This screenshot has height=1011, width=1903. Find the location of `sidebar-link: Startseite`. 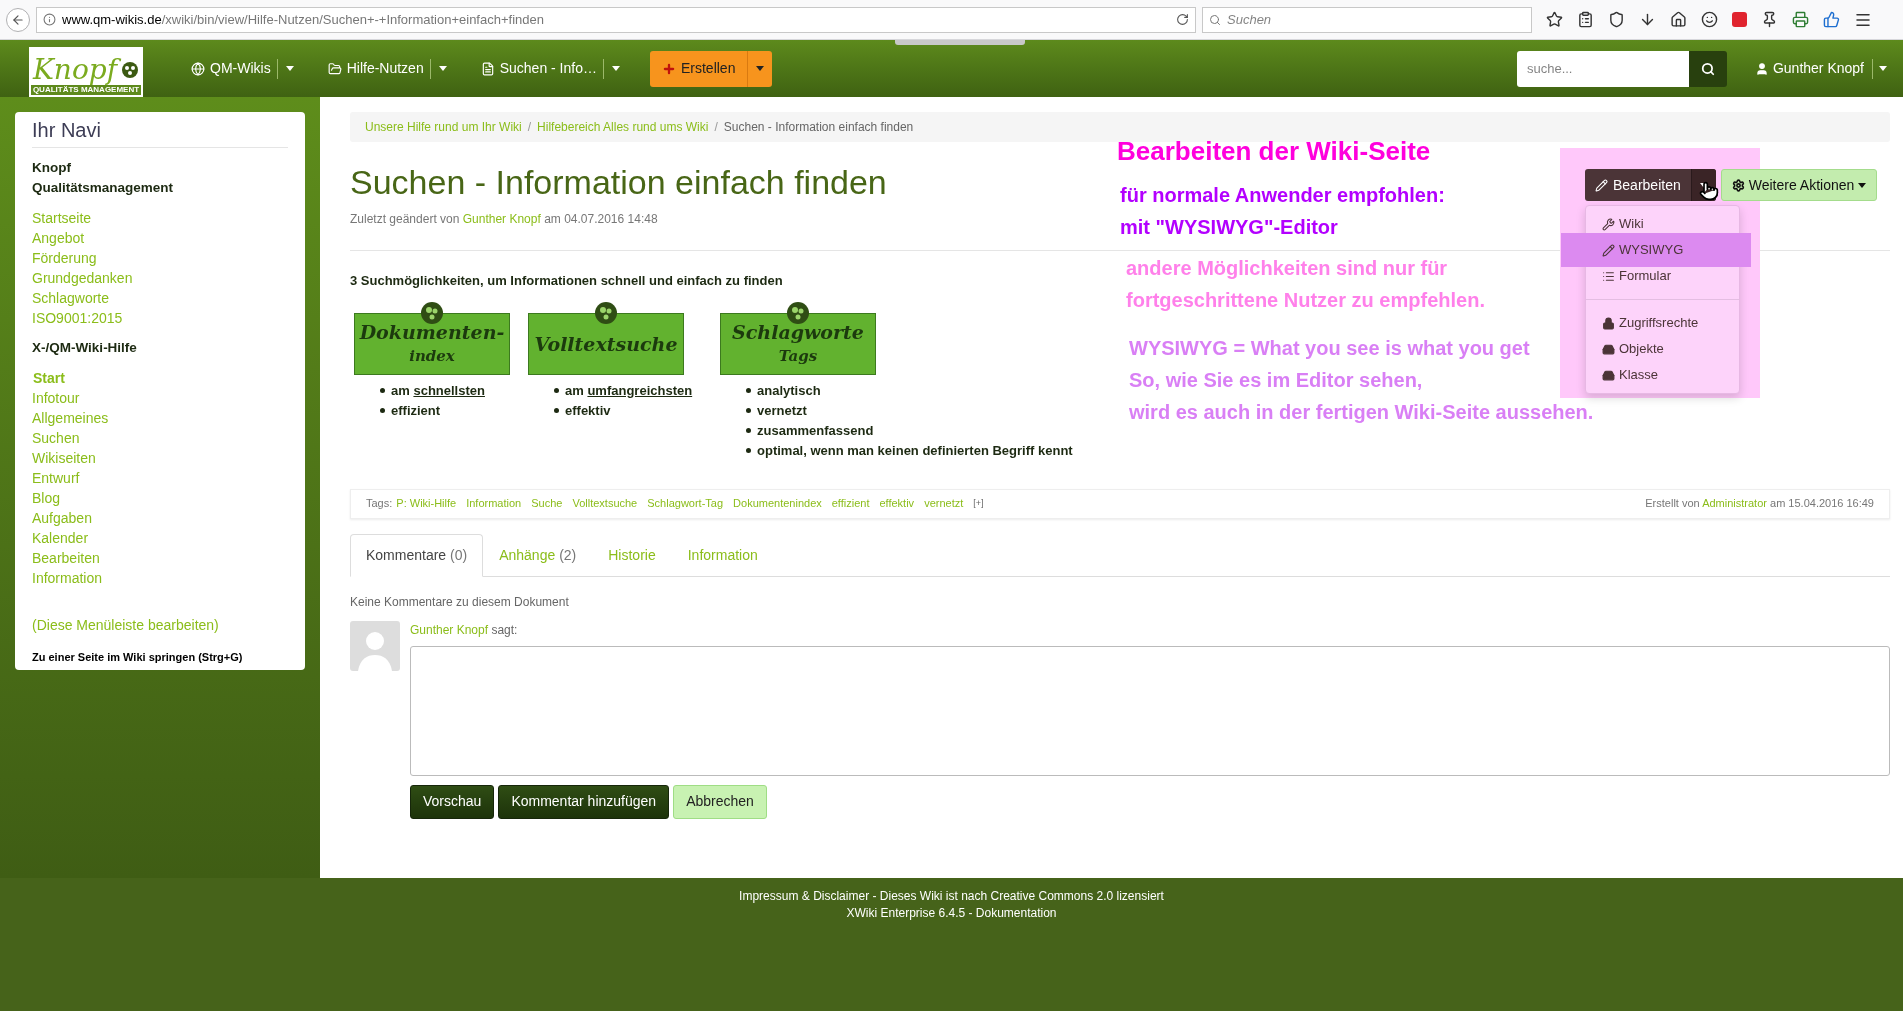

sidebar-link: Startseite is located at coordinates (62, 218).